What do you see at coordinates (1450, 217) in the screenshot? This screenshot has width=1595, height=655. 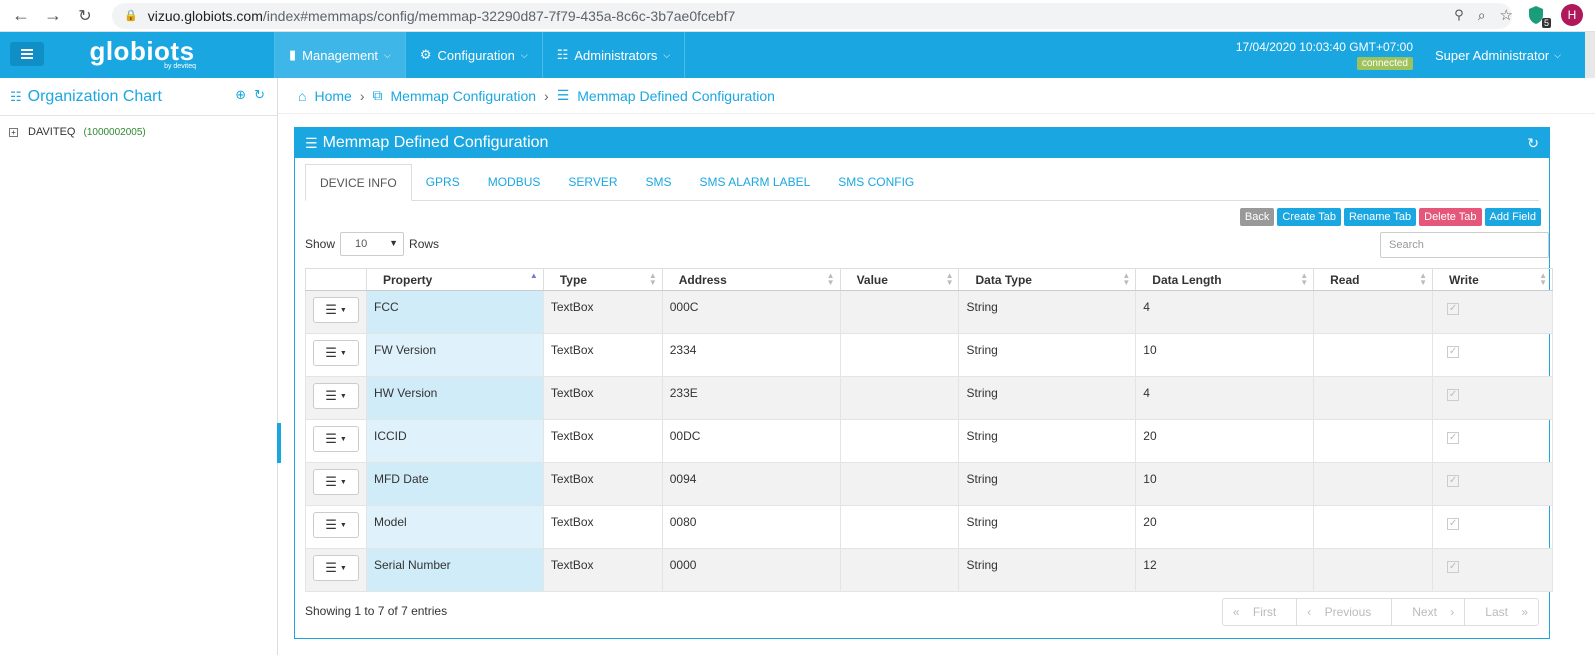 I see `delete-tab-button: Delete Tab` at bounding box center [1450, 217].